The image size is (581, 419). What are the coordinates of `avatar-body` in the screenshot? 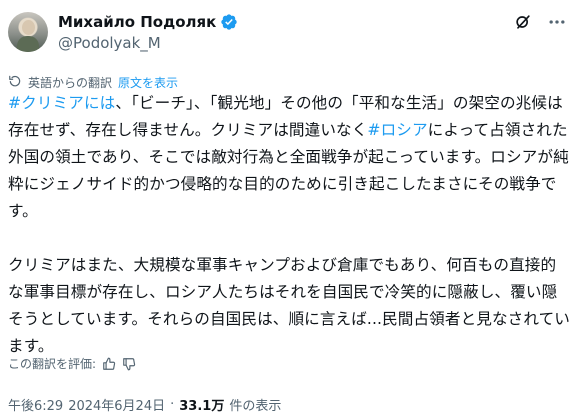 It's located at (28, 44).